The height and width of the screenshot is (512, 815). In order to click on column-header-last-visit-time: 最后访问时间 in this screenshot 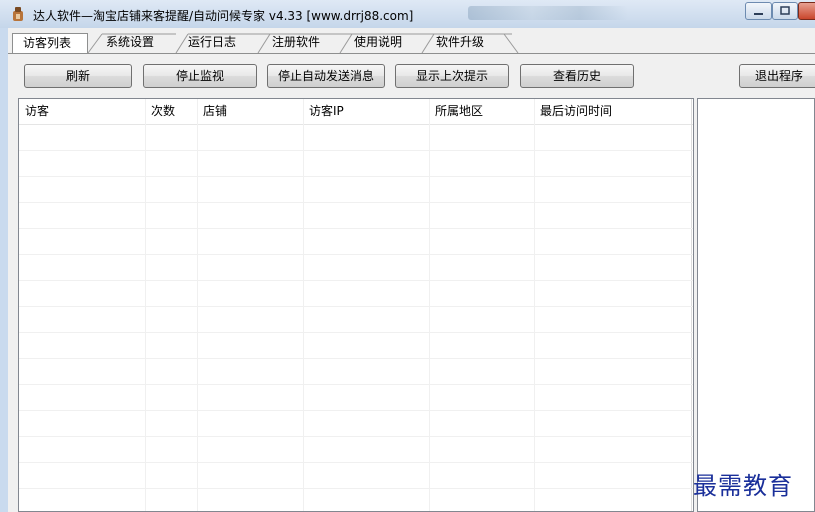, I will do `click(613, 111)`.